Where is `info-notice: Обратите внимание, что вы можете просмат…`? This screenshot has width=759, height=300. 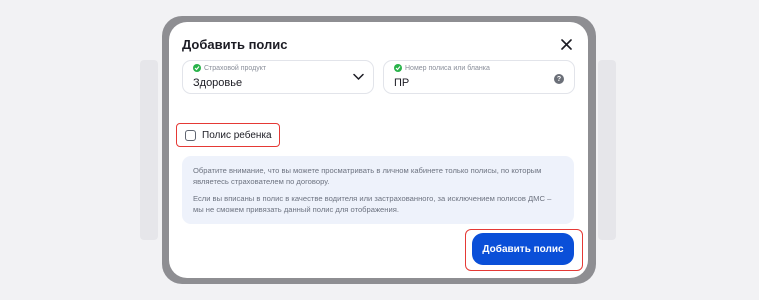 info-notice: Обратите внимание, что вы можете просмат… is located at coordinates (378, 190).